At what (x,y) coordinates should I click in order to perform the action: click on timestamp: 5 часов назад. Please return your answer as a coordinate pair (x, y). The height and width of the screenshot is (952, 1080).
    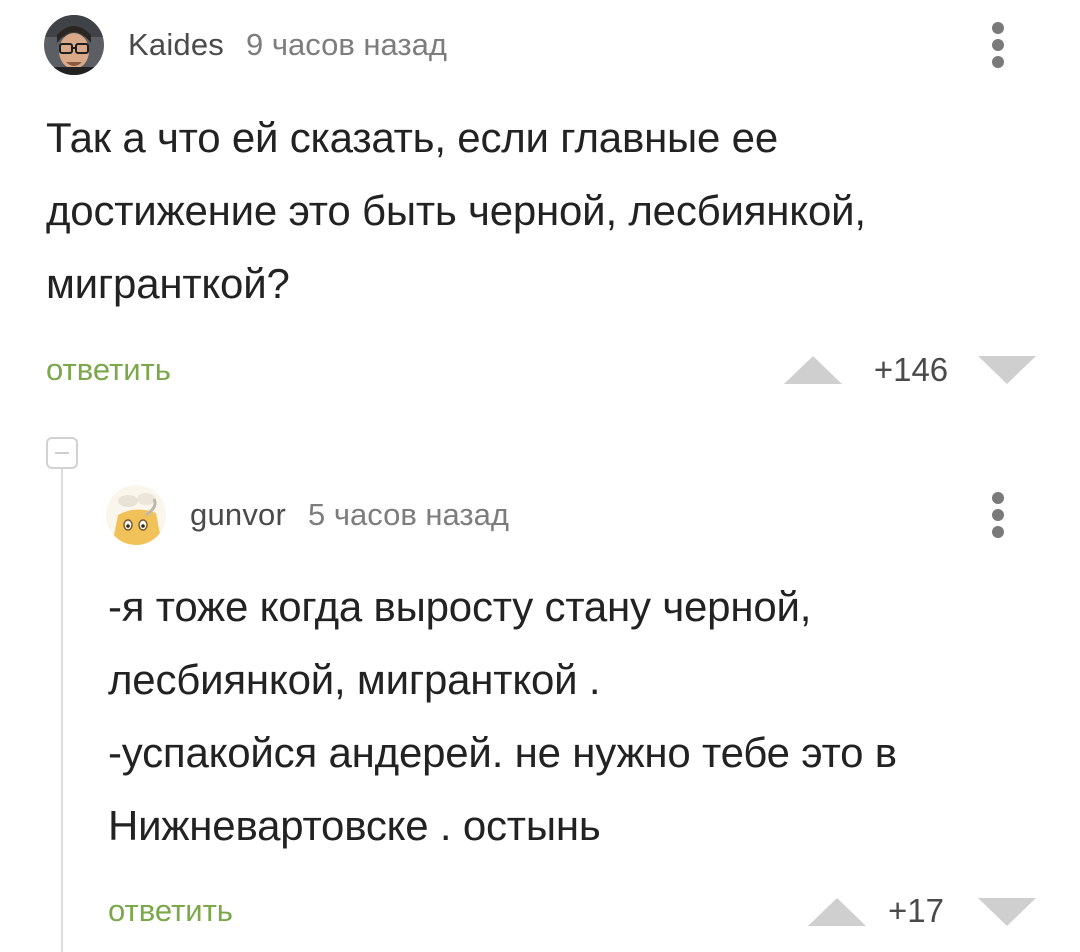
    Looking at the image, I should click on (408, 514).